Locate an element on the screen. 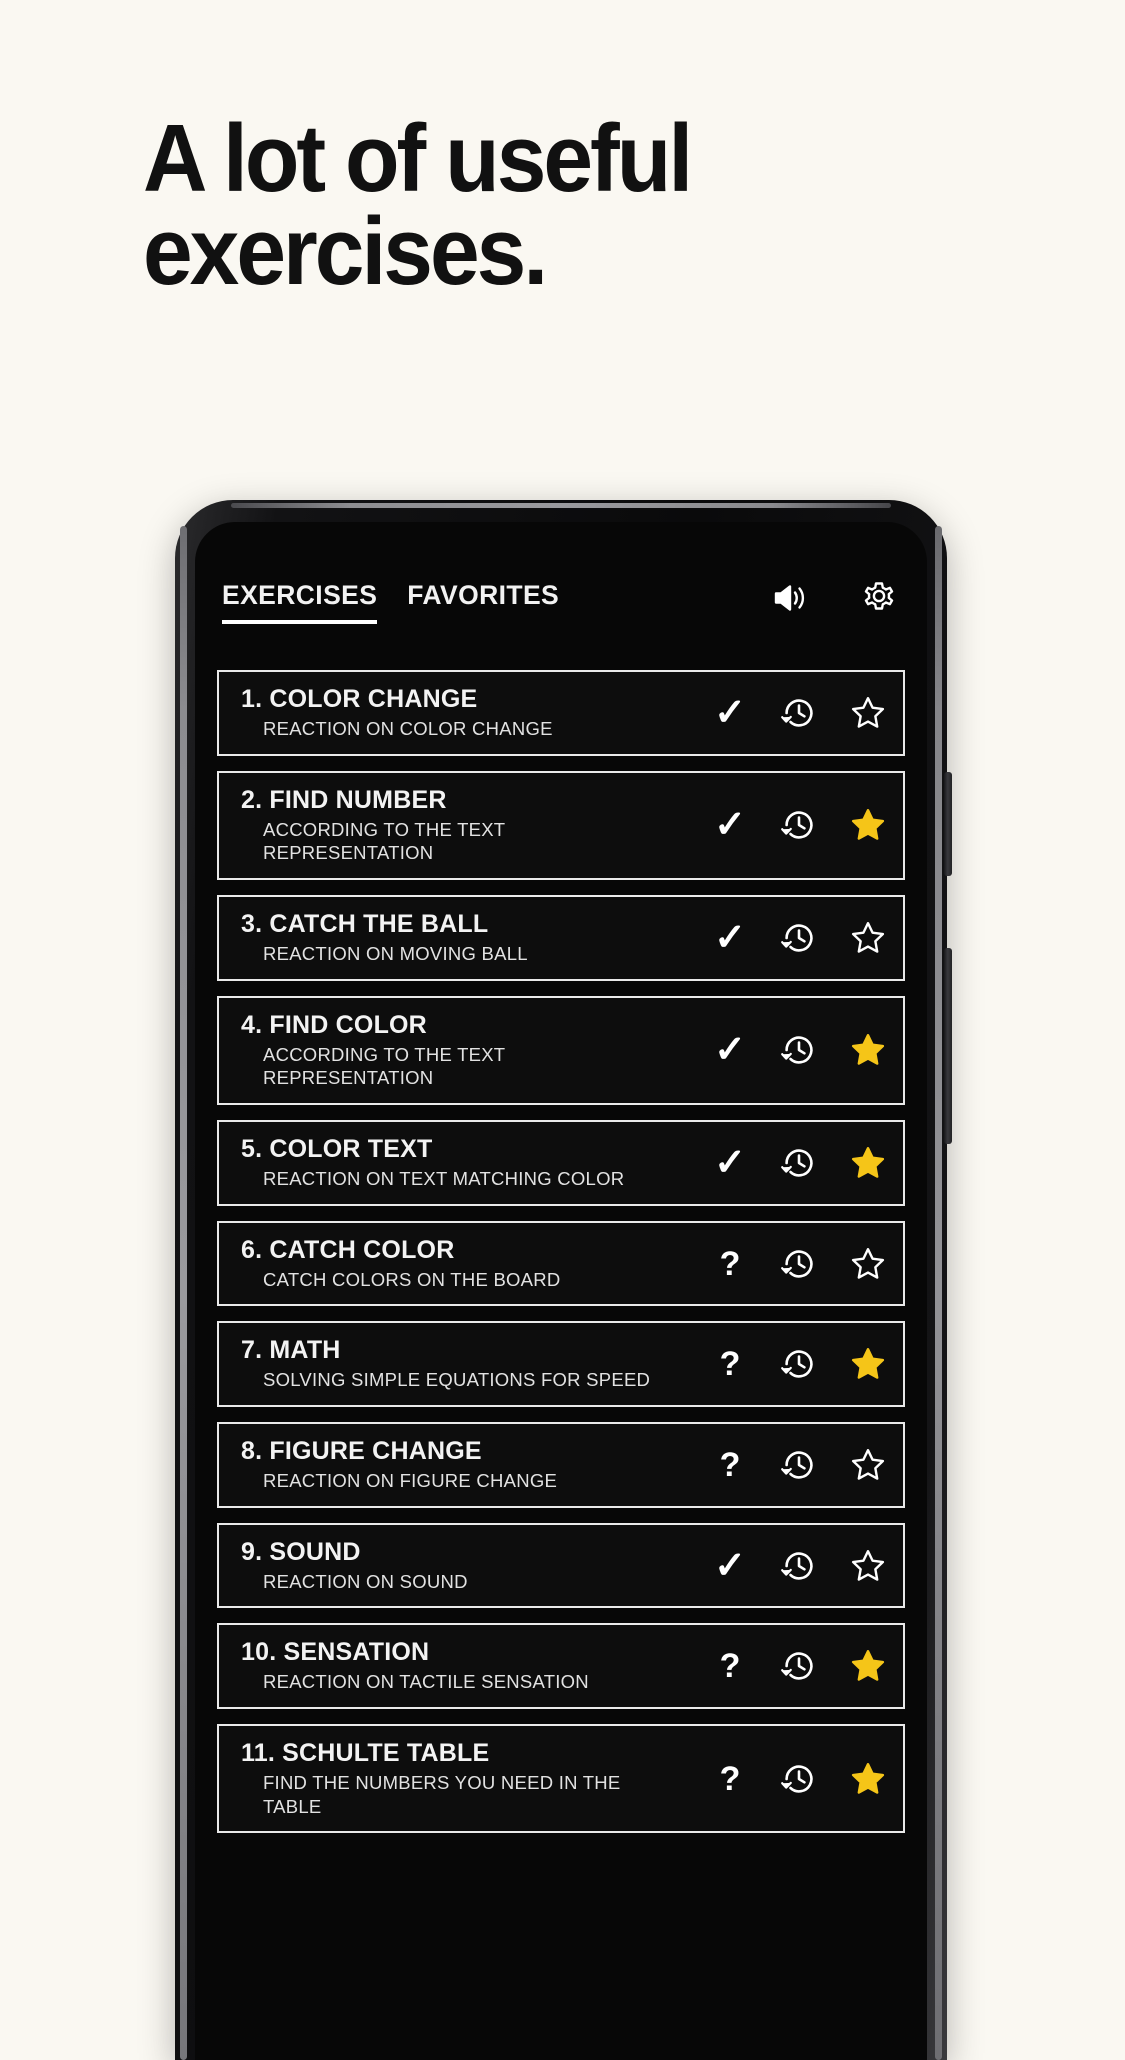  settings-icon is located at coordinates (879, 598).